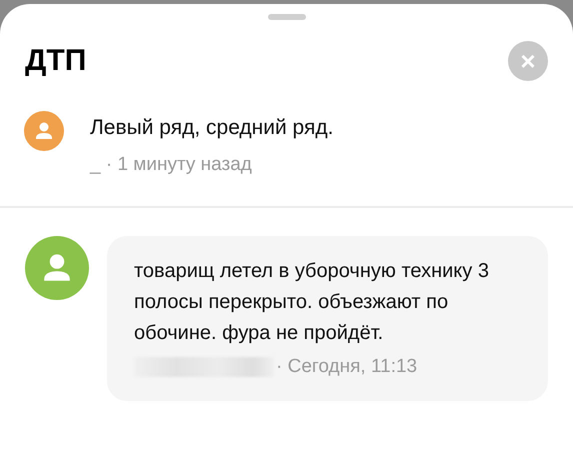 The width and height of the screenshot is (573, 454). I want to click on comment-text: товарищ летел в уборочную технику 3 полосы перекрыто. объезжают по обочине. фура не пройдёт., so click(312, 302).